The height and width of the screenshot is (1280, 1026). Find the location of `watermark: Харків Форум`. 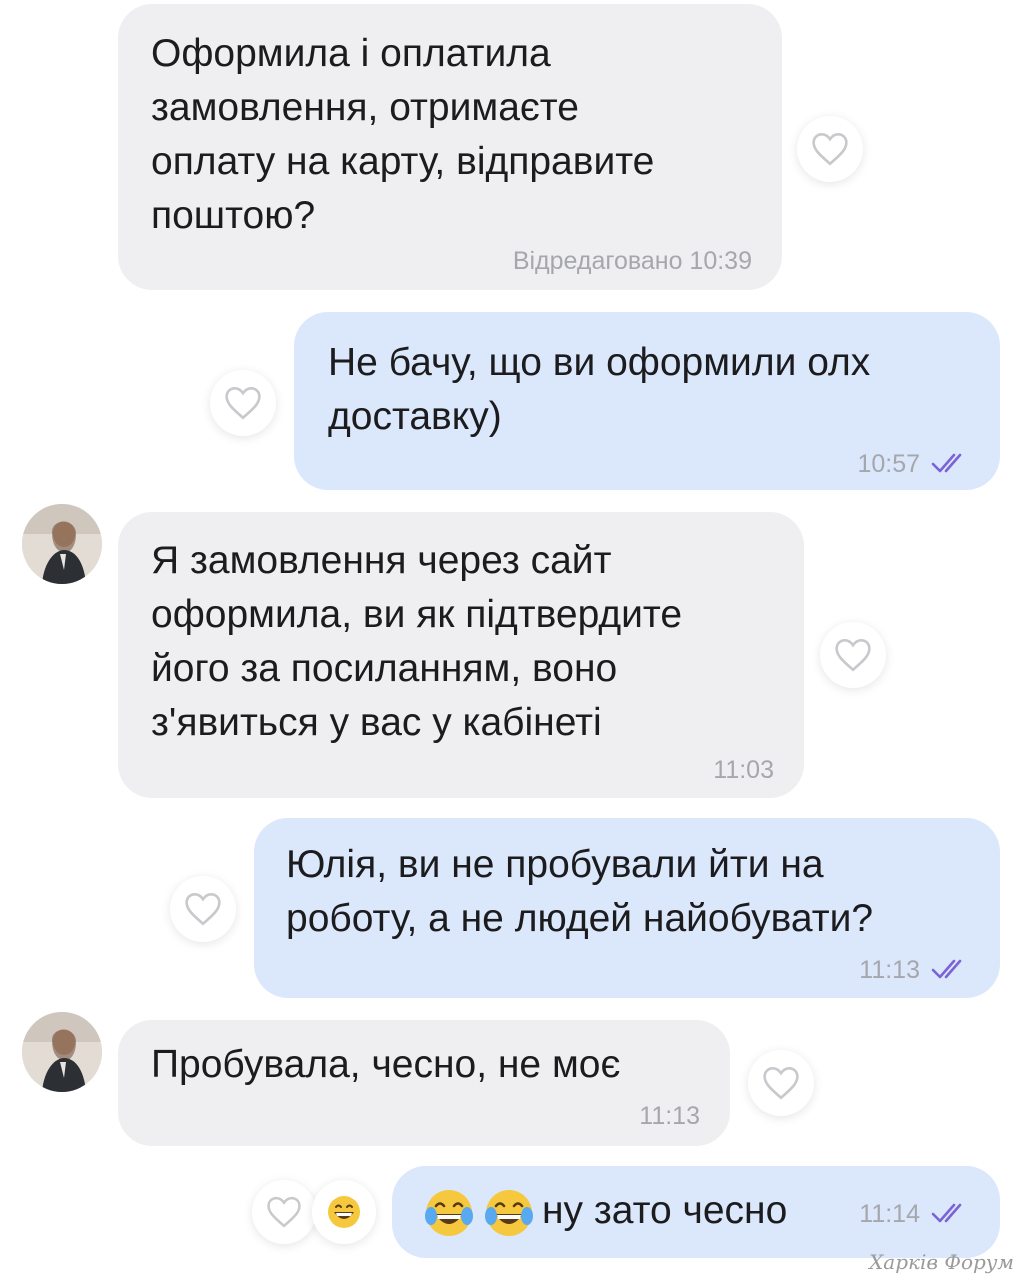

watermark: Харків Форум is located at coordinates (941, 1262).